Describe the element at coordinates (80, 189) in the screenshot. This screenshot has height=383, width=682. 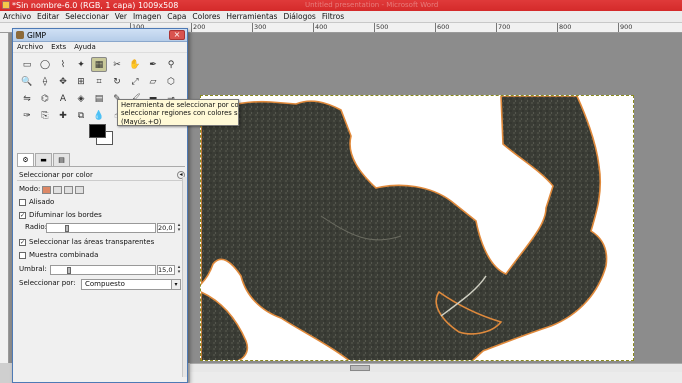
I see `mode-intersect-button` at that location.